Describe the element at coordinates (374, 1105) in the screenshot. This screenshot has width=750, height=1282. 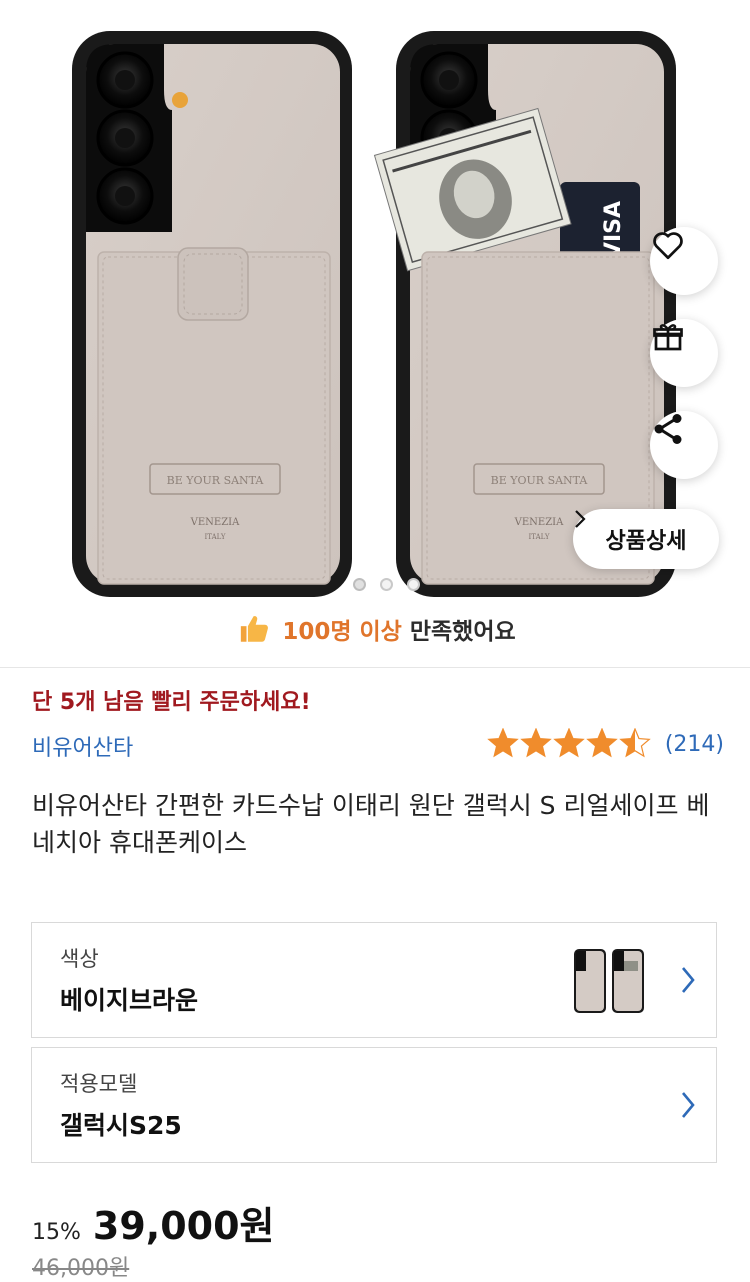
I see `model-option-selector: 적용모델 갤럭시S25` at that location.